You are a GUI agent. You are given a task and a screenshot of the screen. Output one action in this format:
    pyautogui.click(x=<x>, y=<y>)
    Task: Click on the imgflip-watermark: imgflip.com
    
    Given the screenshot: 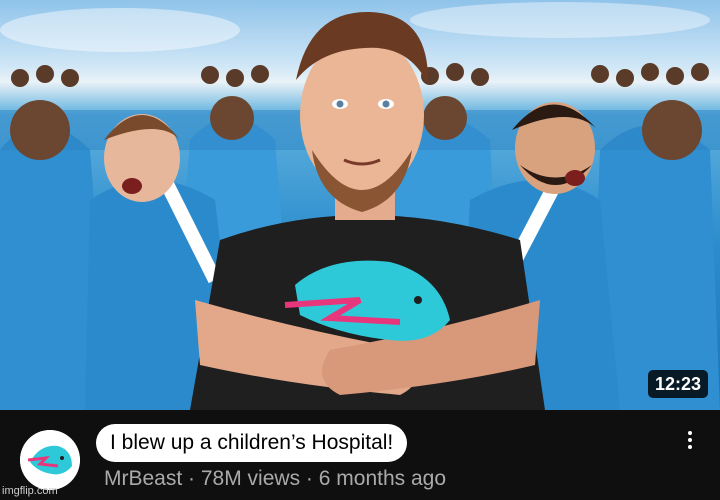 What is the action you would take?
    pyautogui.click(x=30, y=491)
    